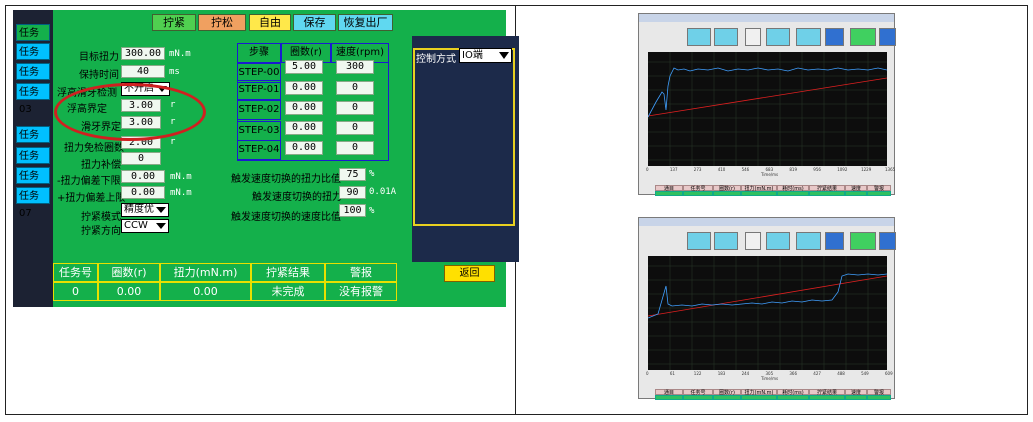 This screenshot has height=422, width=1033. I want to click on dev-low-field: 0.00, so click(143, 176).